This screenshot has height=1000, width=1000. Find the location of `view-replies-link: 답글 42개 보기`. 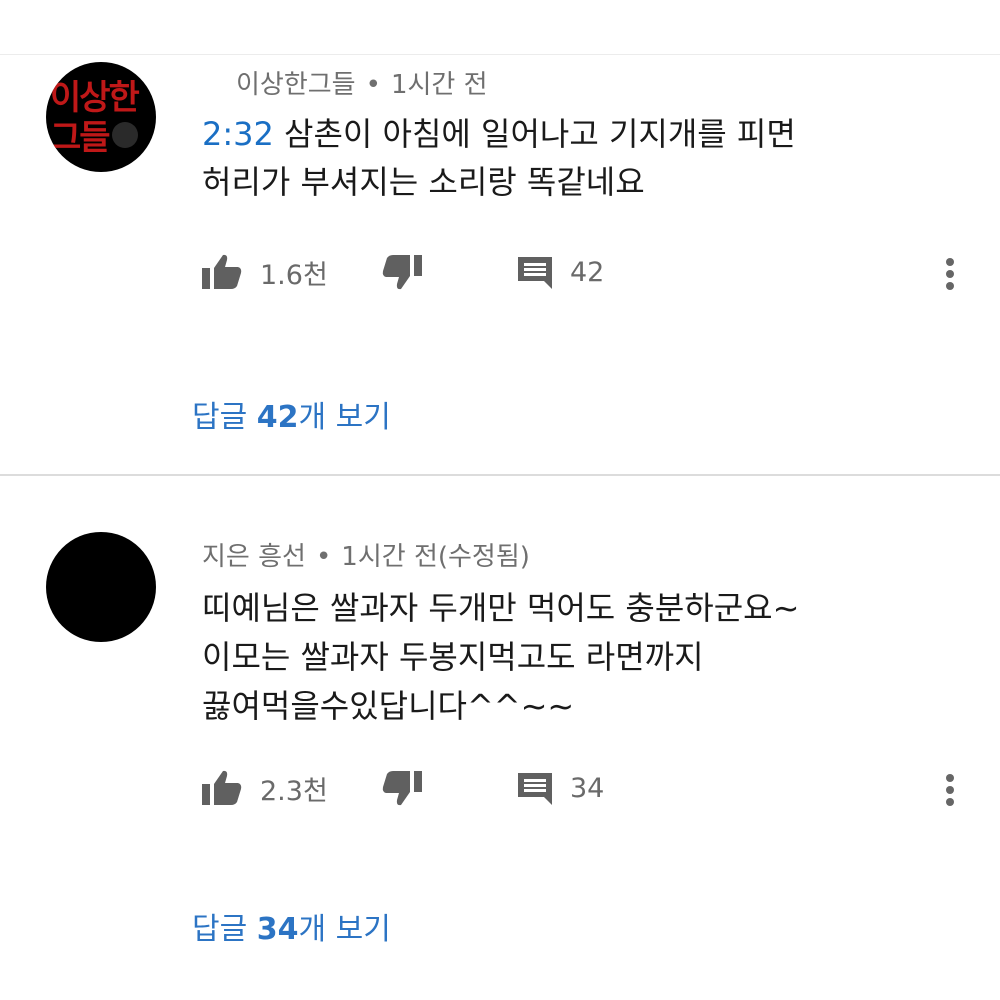

view-replies-link: 답글 42개 보기 is located at coordinates (291, 414).